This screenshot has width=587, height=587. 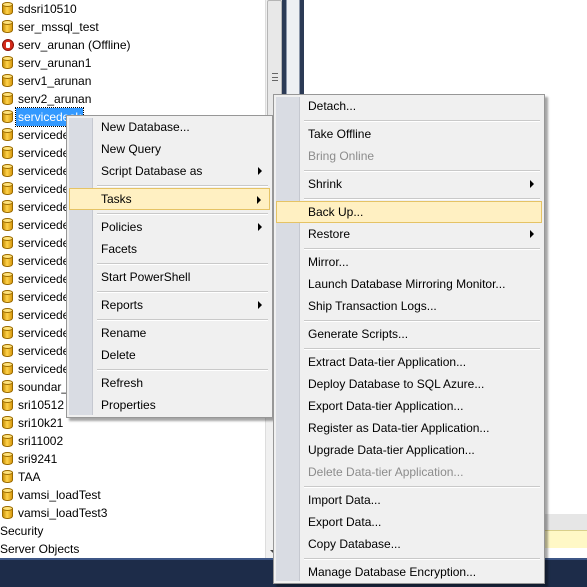 I want to click on menu-item-new-query: New Query, so click(x=169, y=149).